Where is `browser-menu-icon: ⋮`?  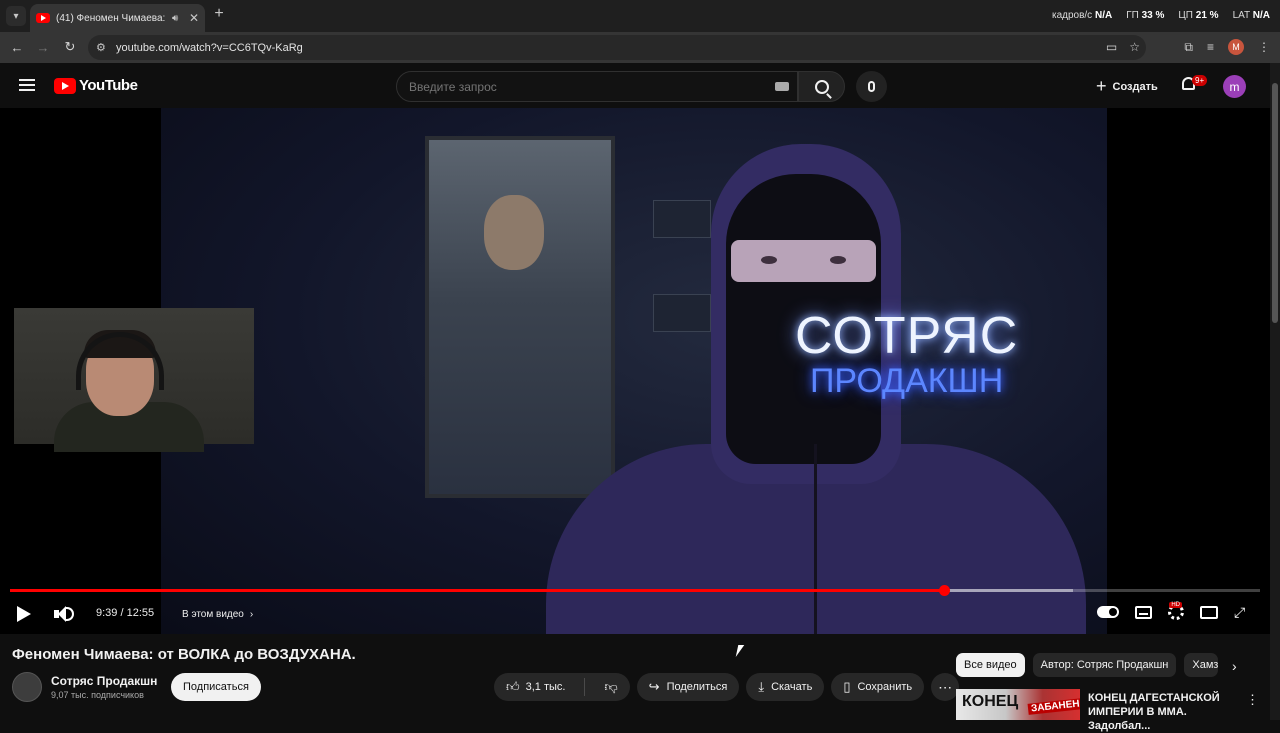 browser-menu-icon: ⋮ is located at coordinates (1264, 47).